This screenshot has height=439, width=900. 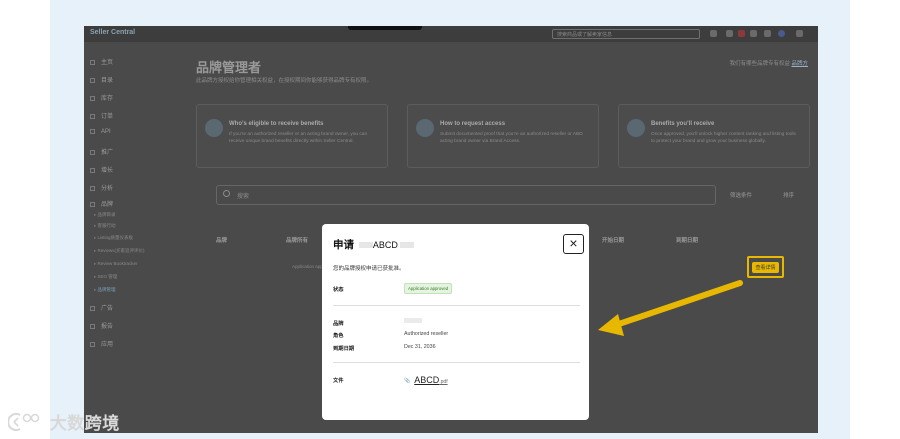 I want to click on apps-icon, so click(x=92, y=344).